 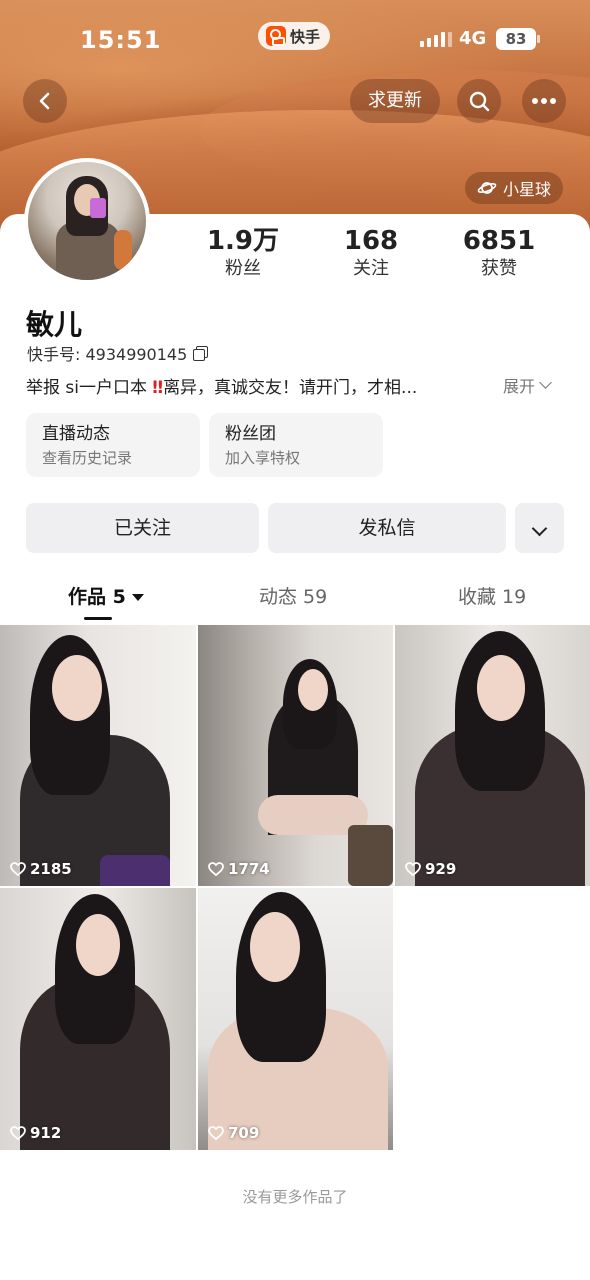 I want to click on caret-down-icon, so click(x=137, y=597).